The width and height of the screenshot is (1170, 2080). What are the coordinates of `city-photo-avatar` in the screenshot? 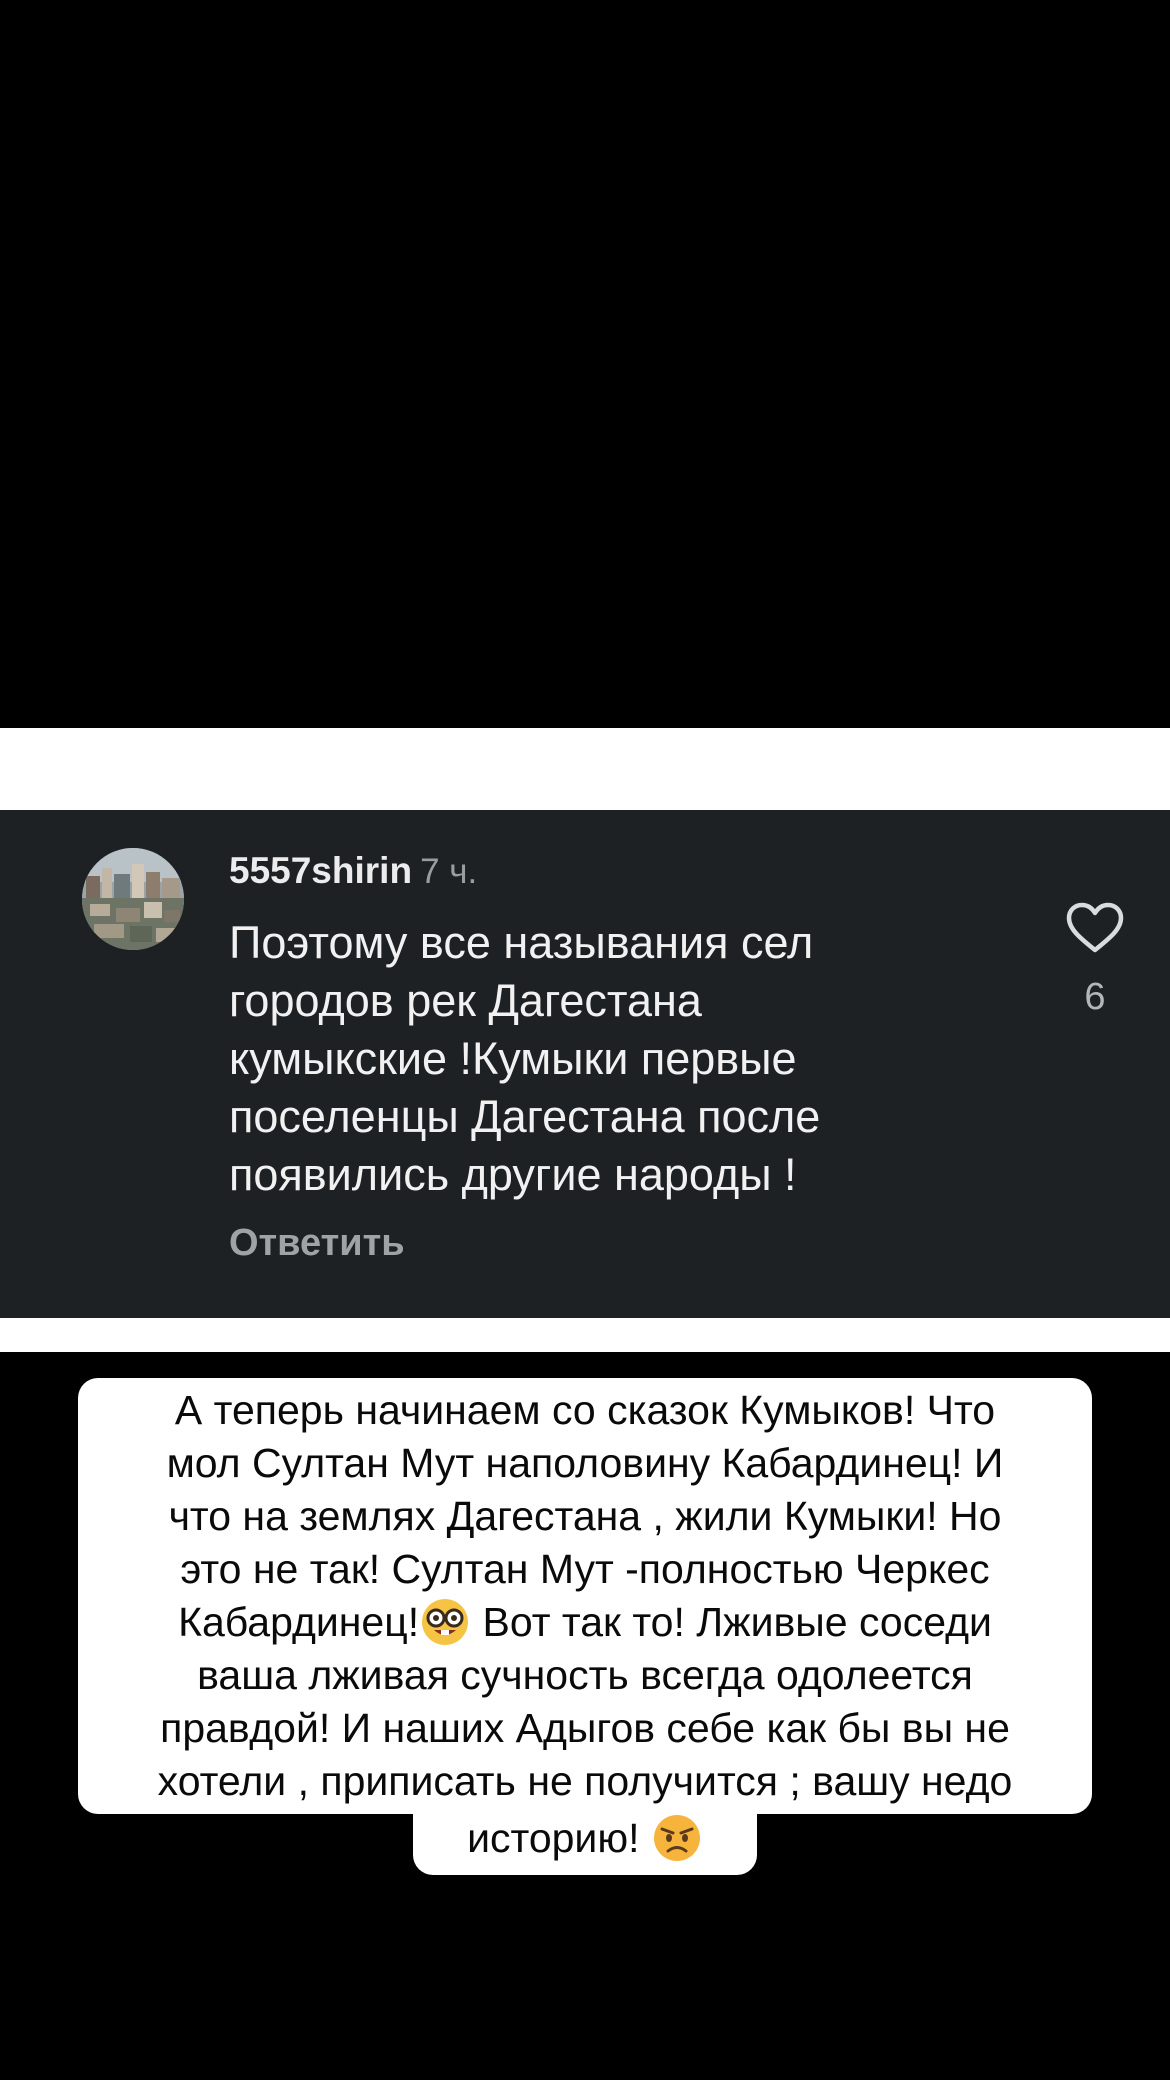 It's located at (133, 899).